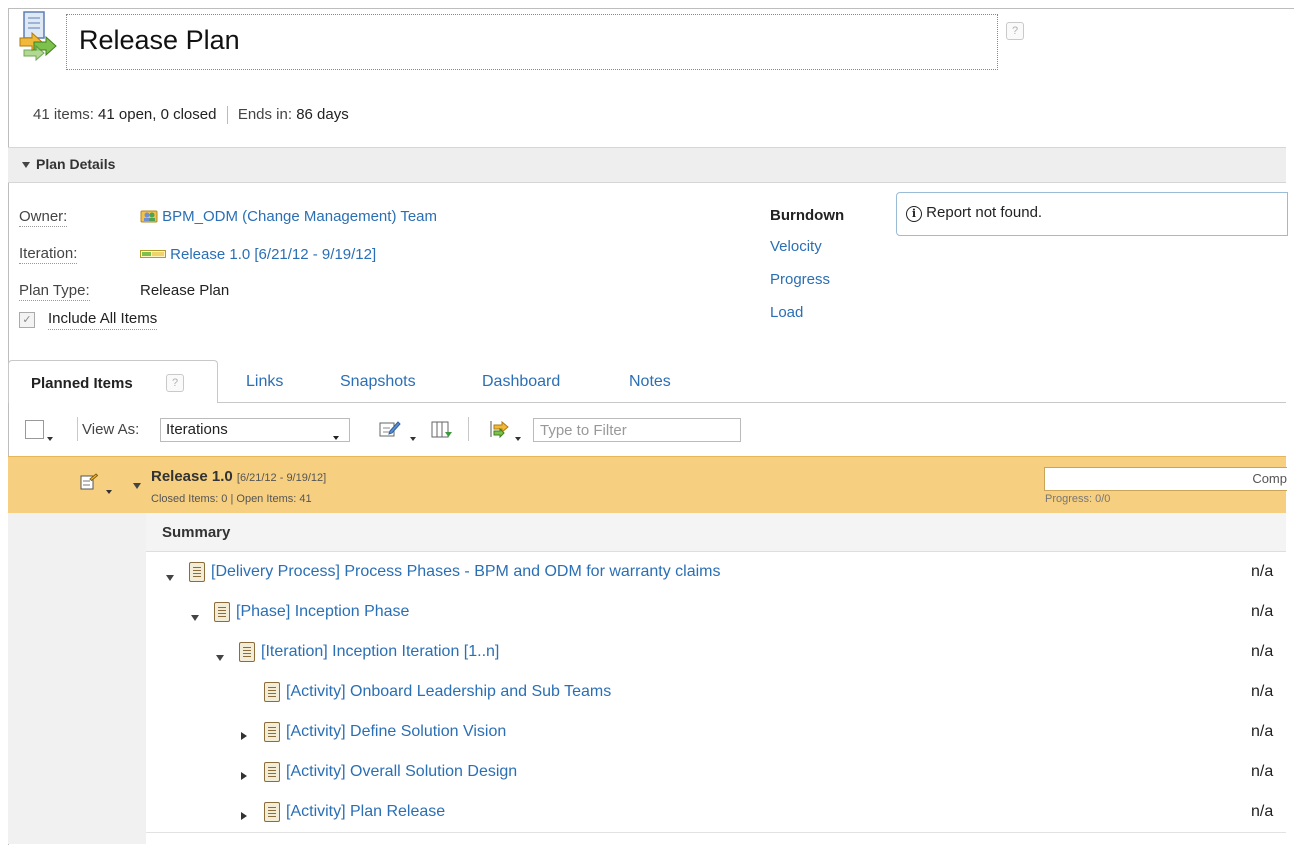 The width and height of the screenshot is (1294, 845). I want to click on tab-notes: Notes, so click(650, 382).